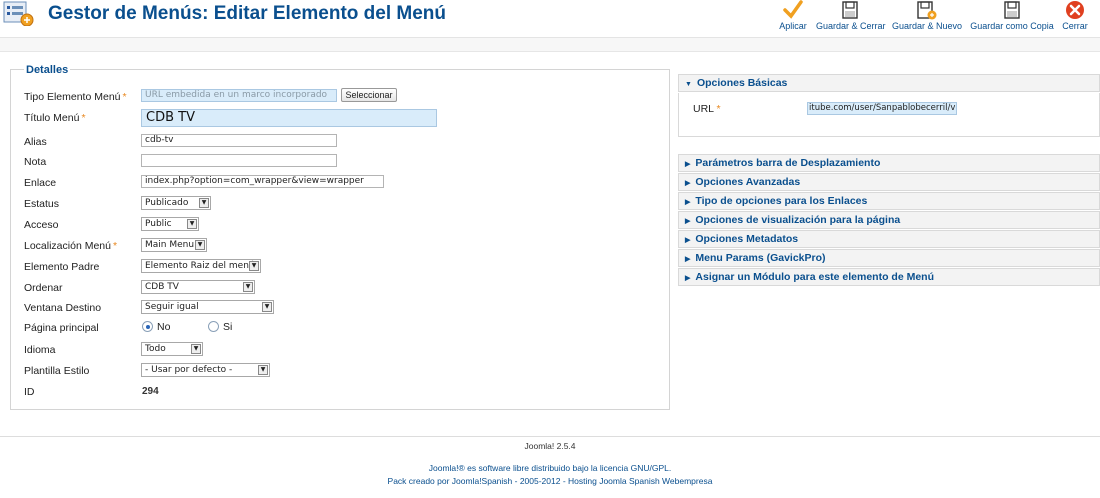 This screenshot has width=1100, height=498. What do you see at coordinates (344, 309) in the screenshot?
I see `target-row: Ventana Destino Seguir igual ▼` at bounding box center [344, 309].